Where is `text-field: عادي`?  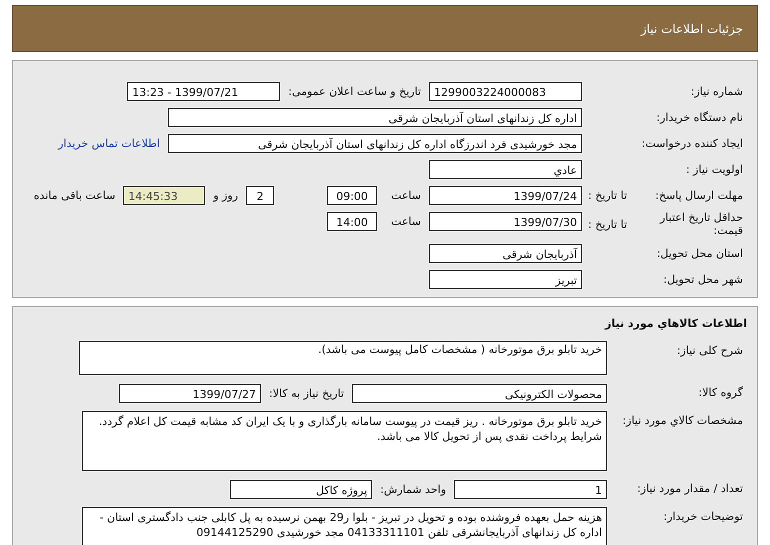 text-field: عادي is located at coordinates (505, 169).